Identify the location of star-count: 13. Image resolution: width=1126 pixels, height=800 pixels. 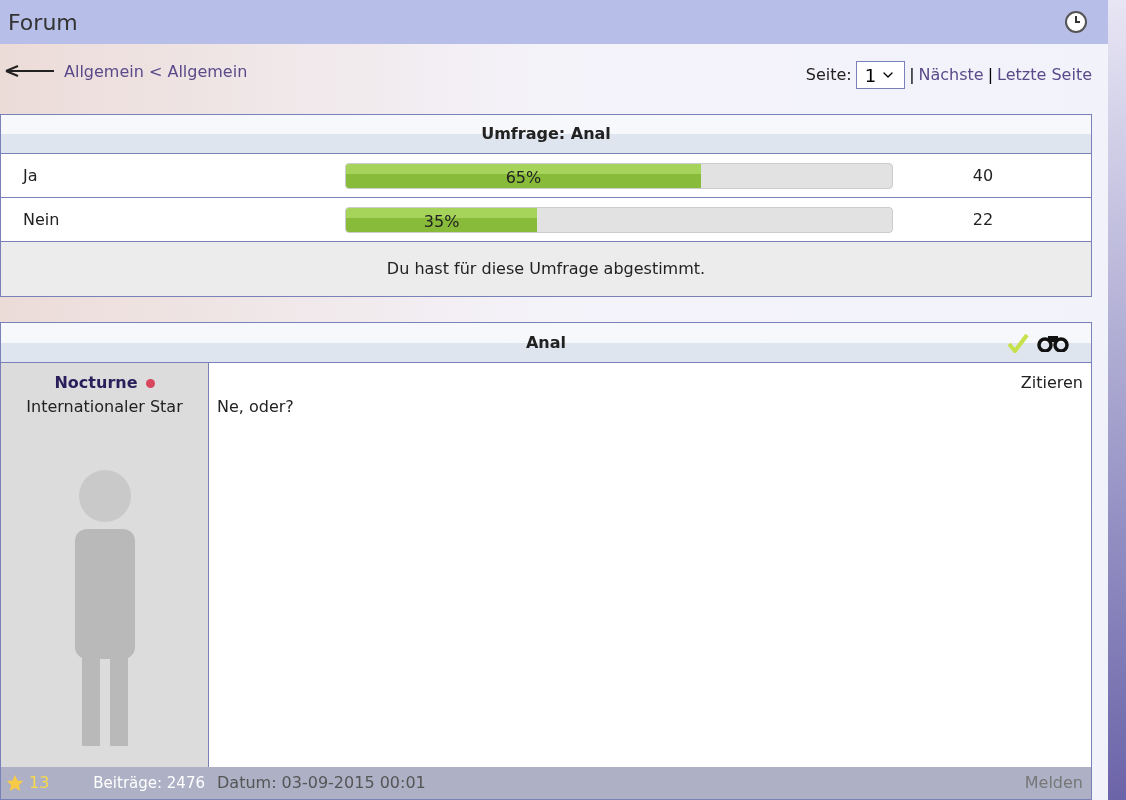
(39, 783).